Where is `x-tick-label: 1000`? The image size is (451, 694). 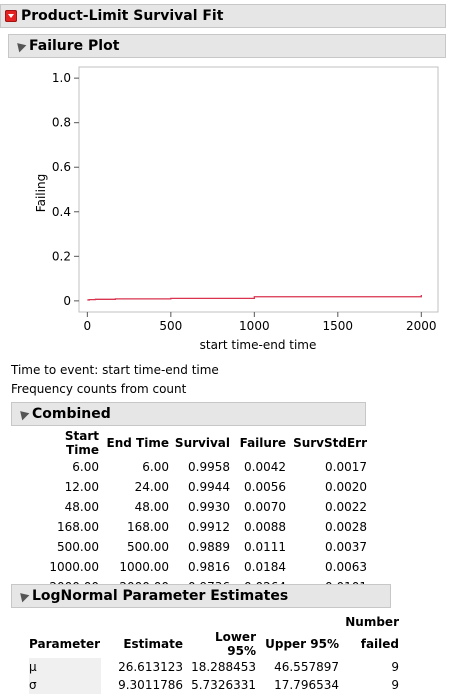 x-tick-label: 1000 is located at coordinates (254, 326).